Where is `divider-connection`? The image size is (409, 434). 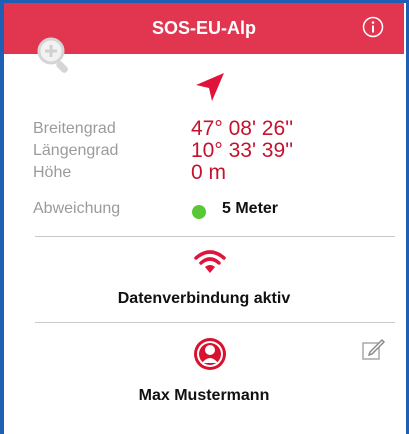
divider-connection is located at coordinates (215, 322).